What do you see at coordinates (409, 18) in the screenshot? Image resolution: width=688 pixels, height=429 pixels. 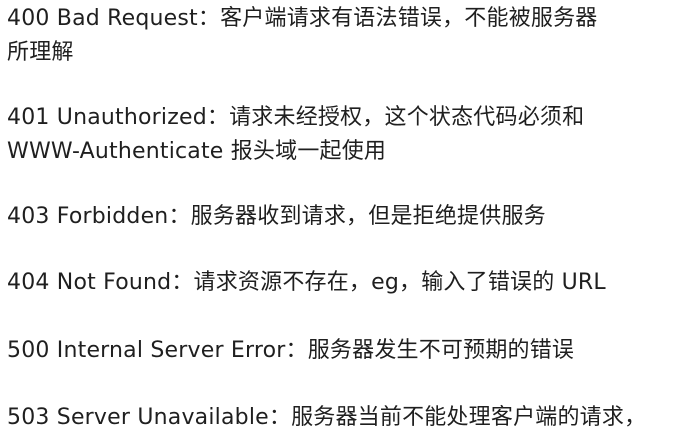 I see `status-description: 客户端请求有语法错误，不能被服务器` at bounding box center [409, 18].